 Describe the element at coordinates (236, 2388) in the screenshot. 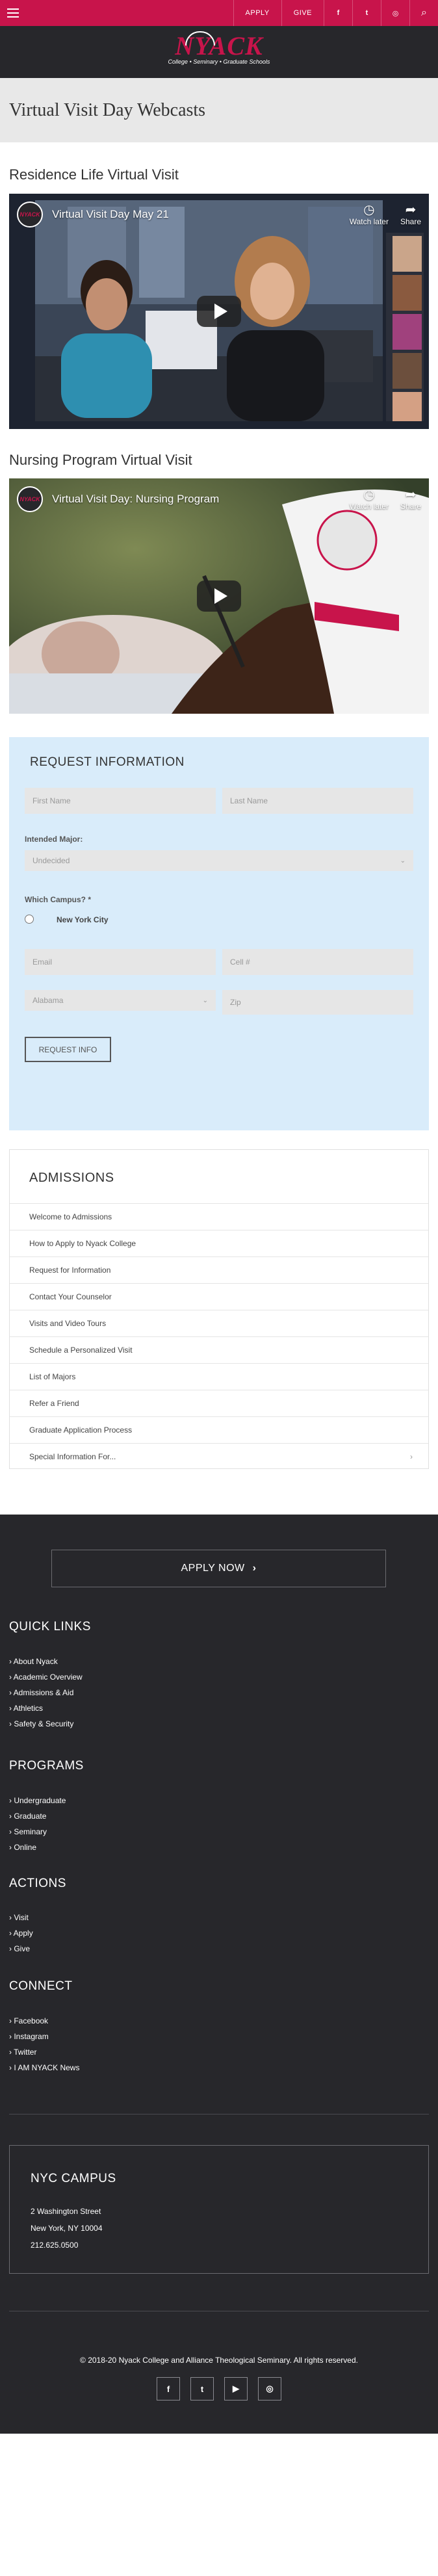

I see `youtube-icon: ▶` at that location.